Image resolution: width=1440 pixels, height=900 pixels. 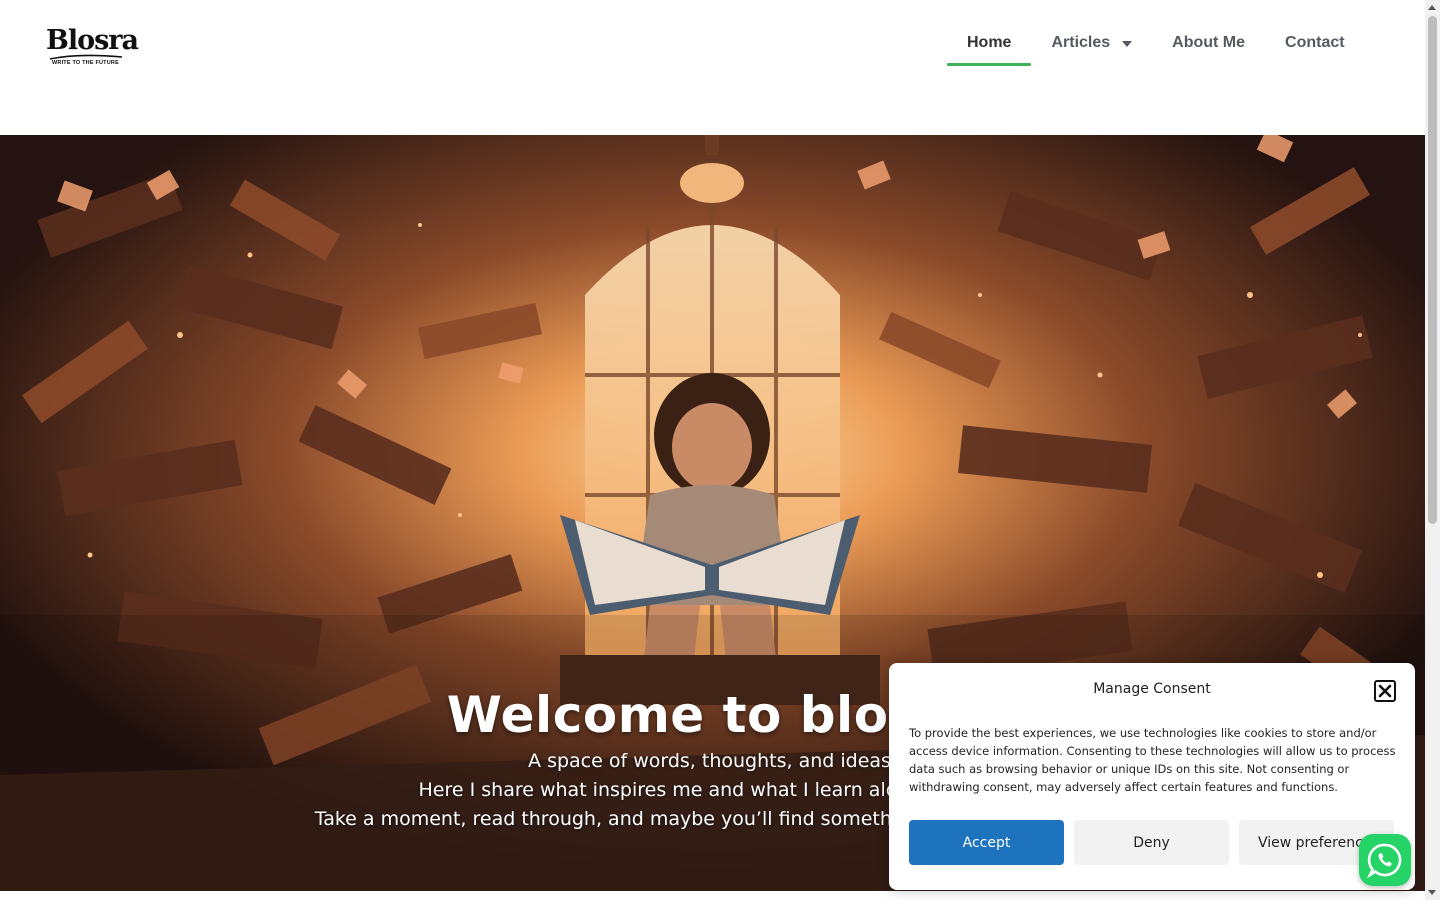 What do you see at coordinates (1432, 892) in the screenshot?
I see `scroll-down-arrow-icon` at bounding box center [1432, 892].